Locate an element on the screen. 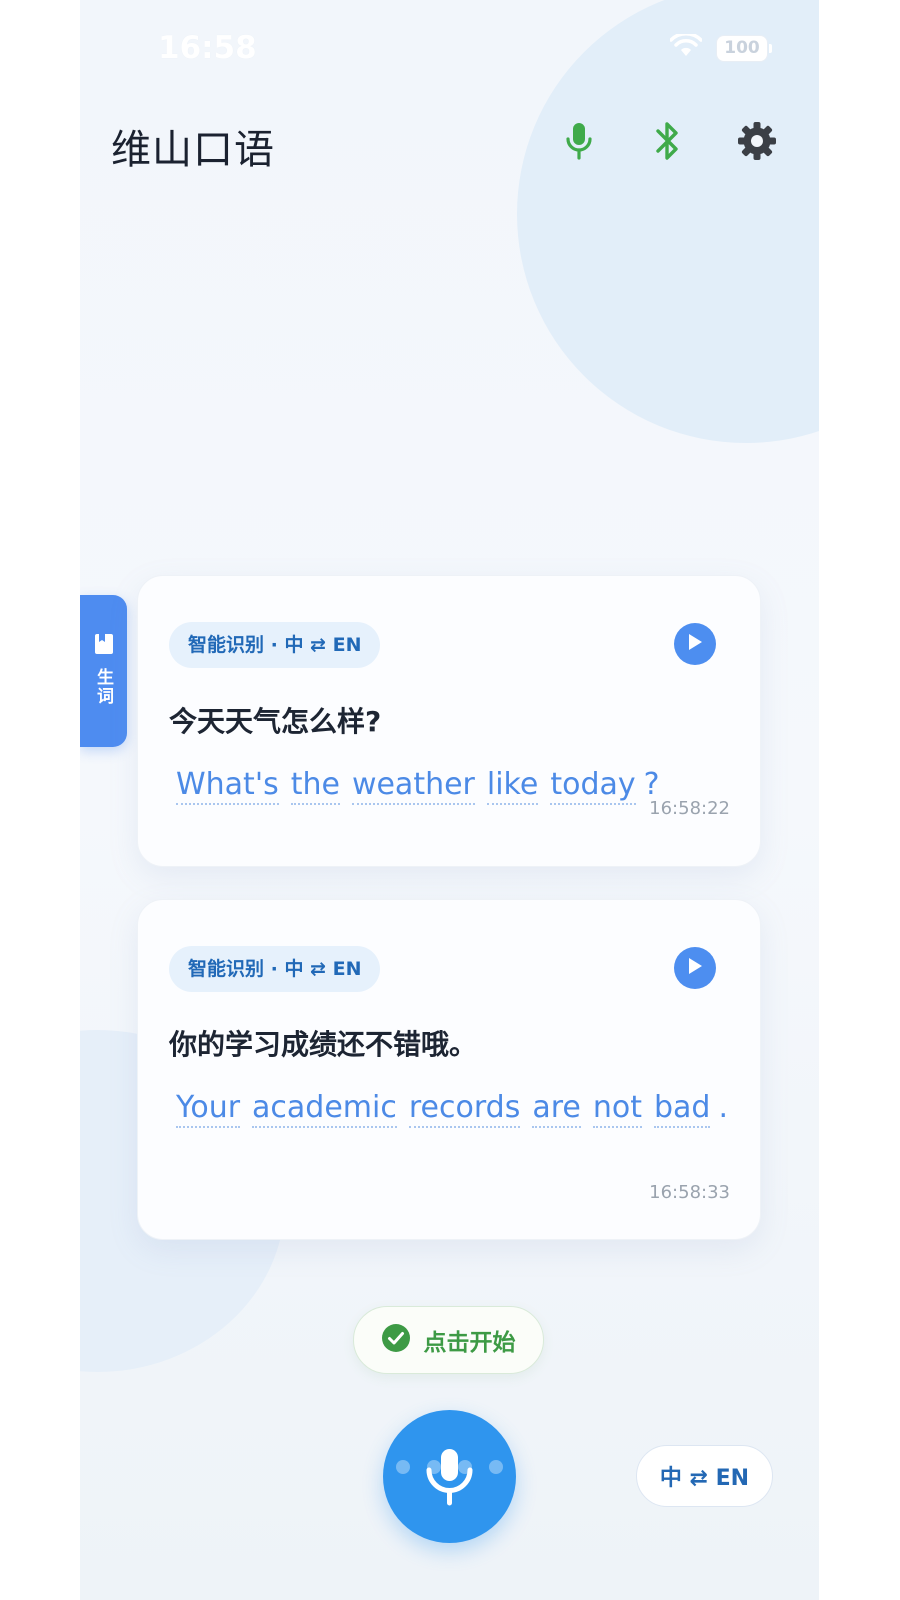  message-timestamp: 16:58:22 is located at coordinates (689, 808).